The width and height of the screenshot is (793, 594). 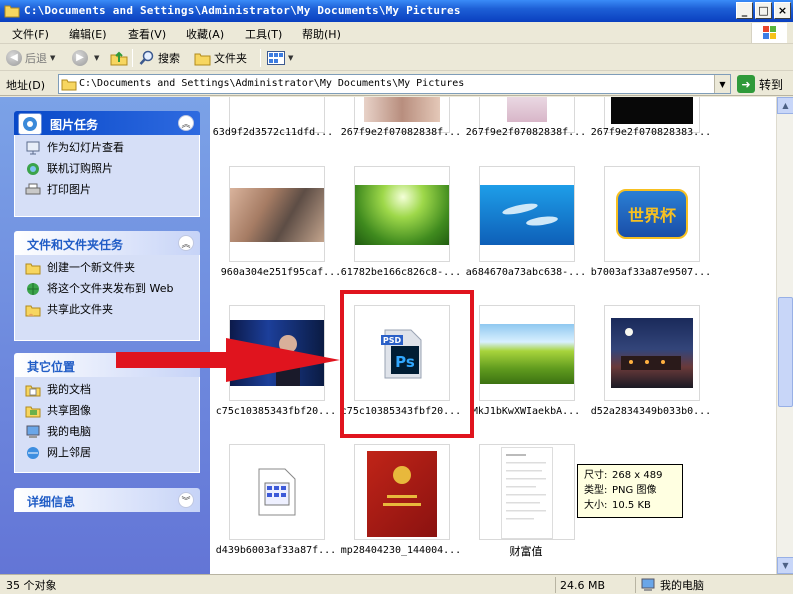 I want to click on annotation-highlight-box, so click(x=407, y=364).